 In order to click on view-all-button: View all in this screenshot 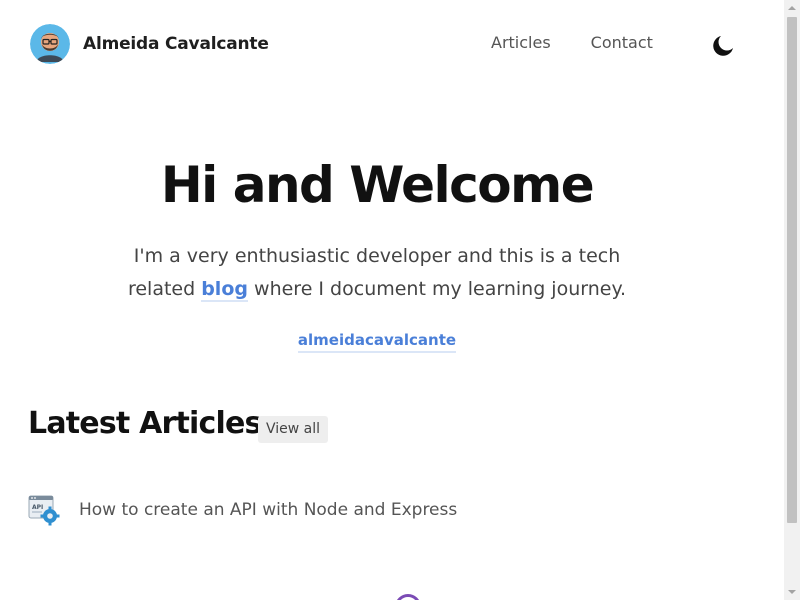, I will do `click(293, 429)`.